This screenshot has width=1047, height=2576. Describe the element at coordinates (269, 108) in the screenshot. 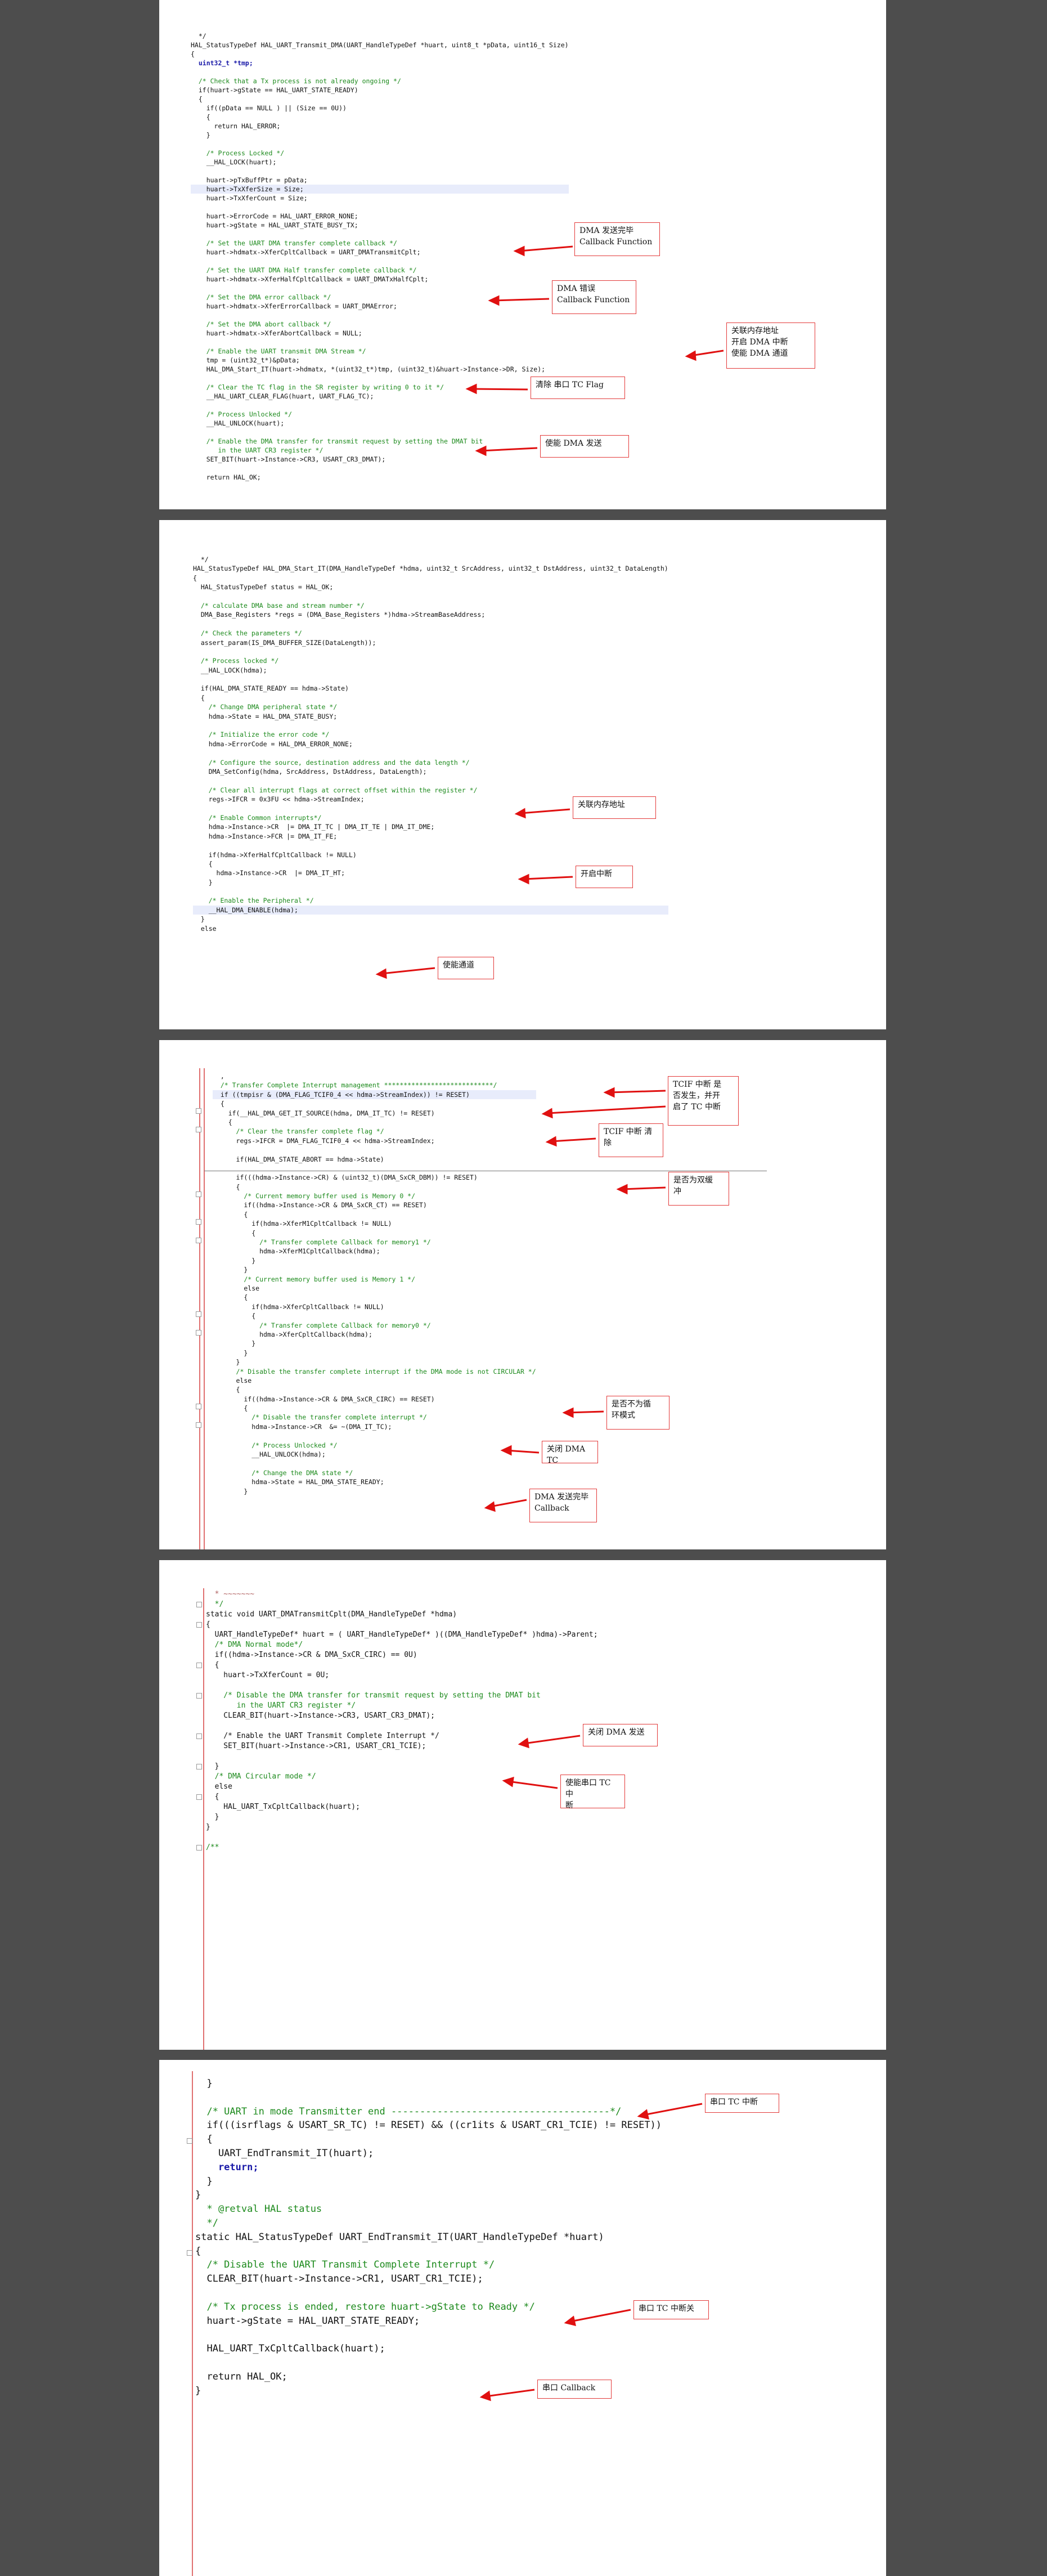

I see `code-line: if((pData == NULL ) || (Size == 0U))` at that location.